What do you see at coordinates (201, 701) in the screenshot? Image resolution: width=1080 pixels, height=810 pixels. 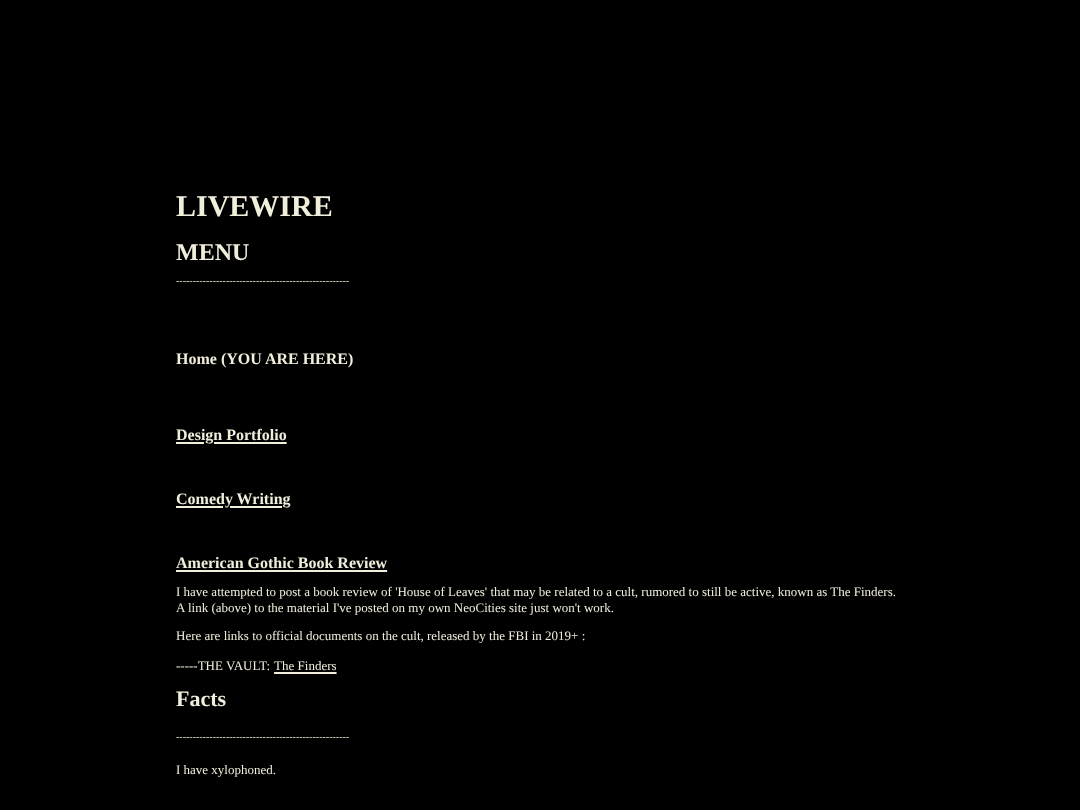 I see `facts-heading: Facts` at bounding box center [201, 701].